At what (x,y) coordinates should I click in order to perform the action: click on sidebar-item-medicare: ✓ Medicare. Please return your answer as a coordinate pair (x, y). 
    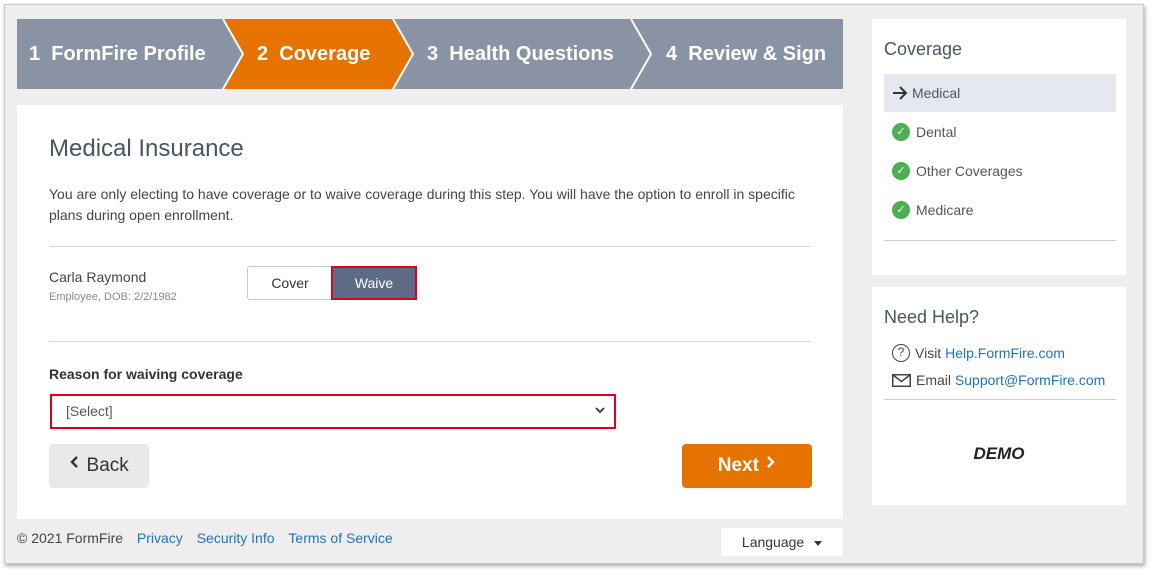
    Looking at the image, I should click on (1000, 210).